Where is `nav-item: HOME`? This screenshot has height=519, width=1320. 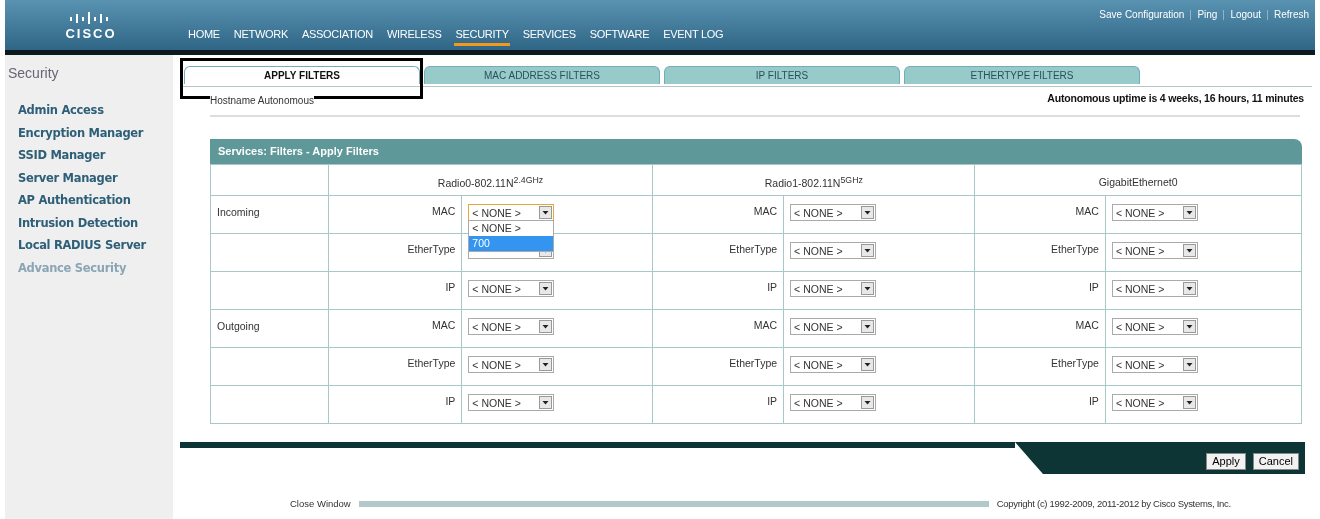
nav-item: HOME is located at coordinates (204, 37).